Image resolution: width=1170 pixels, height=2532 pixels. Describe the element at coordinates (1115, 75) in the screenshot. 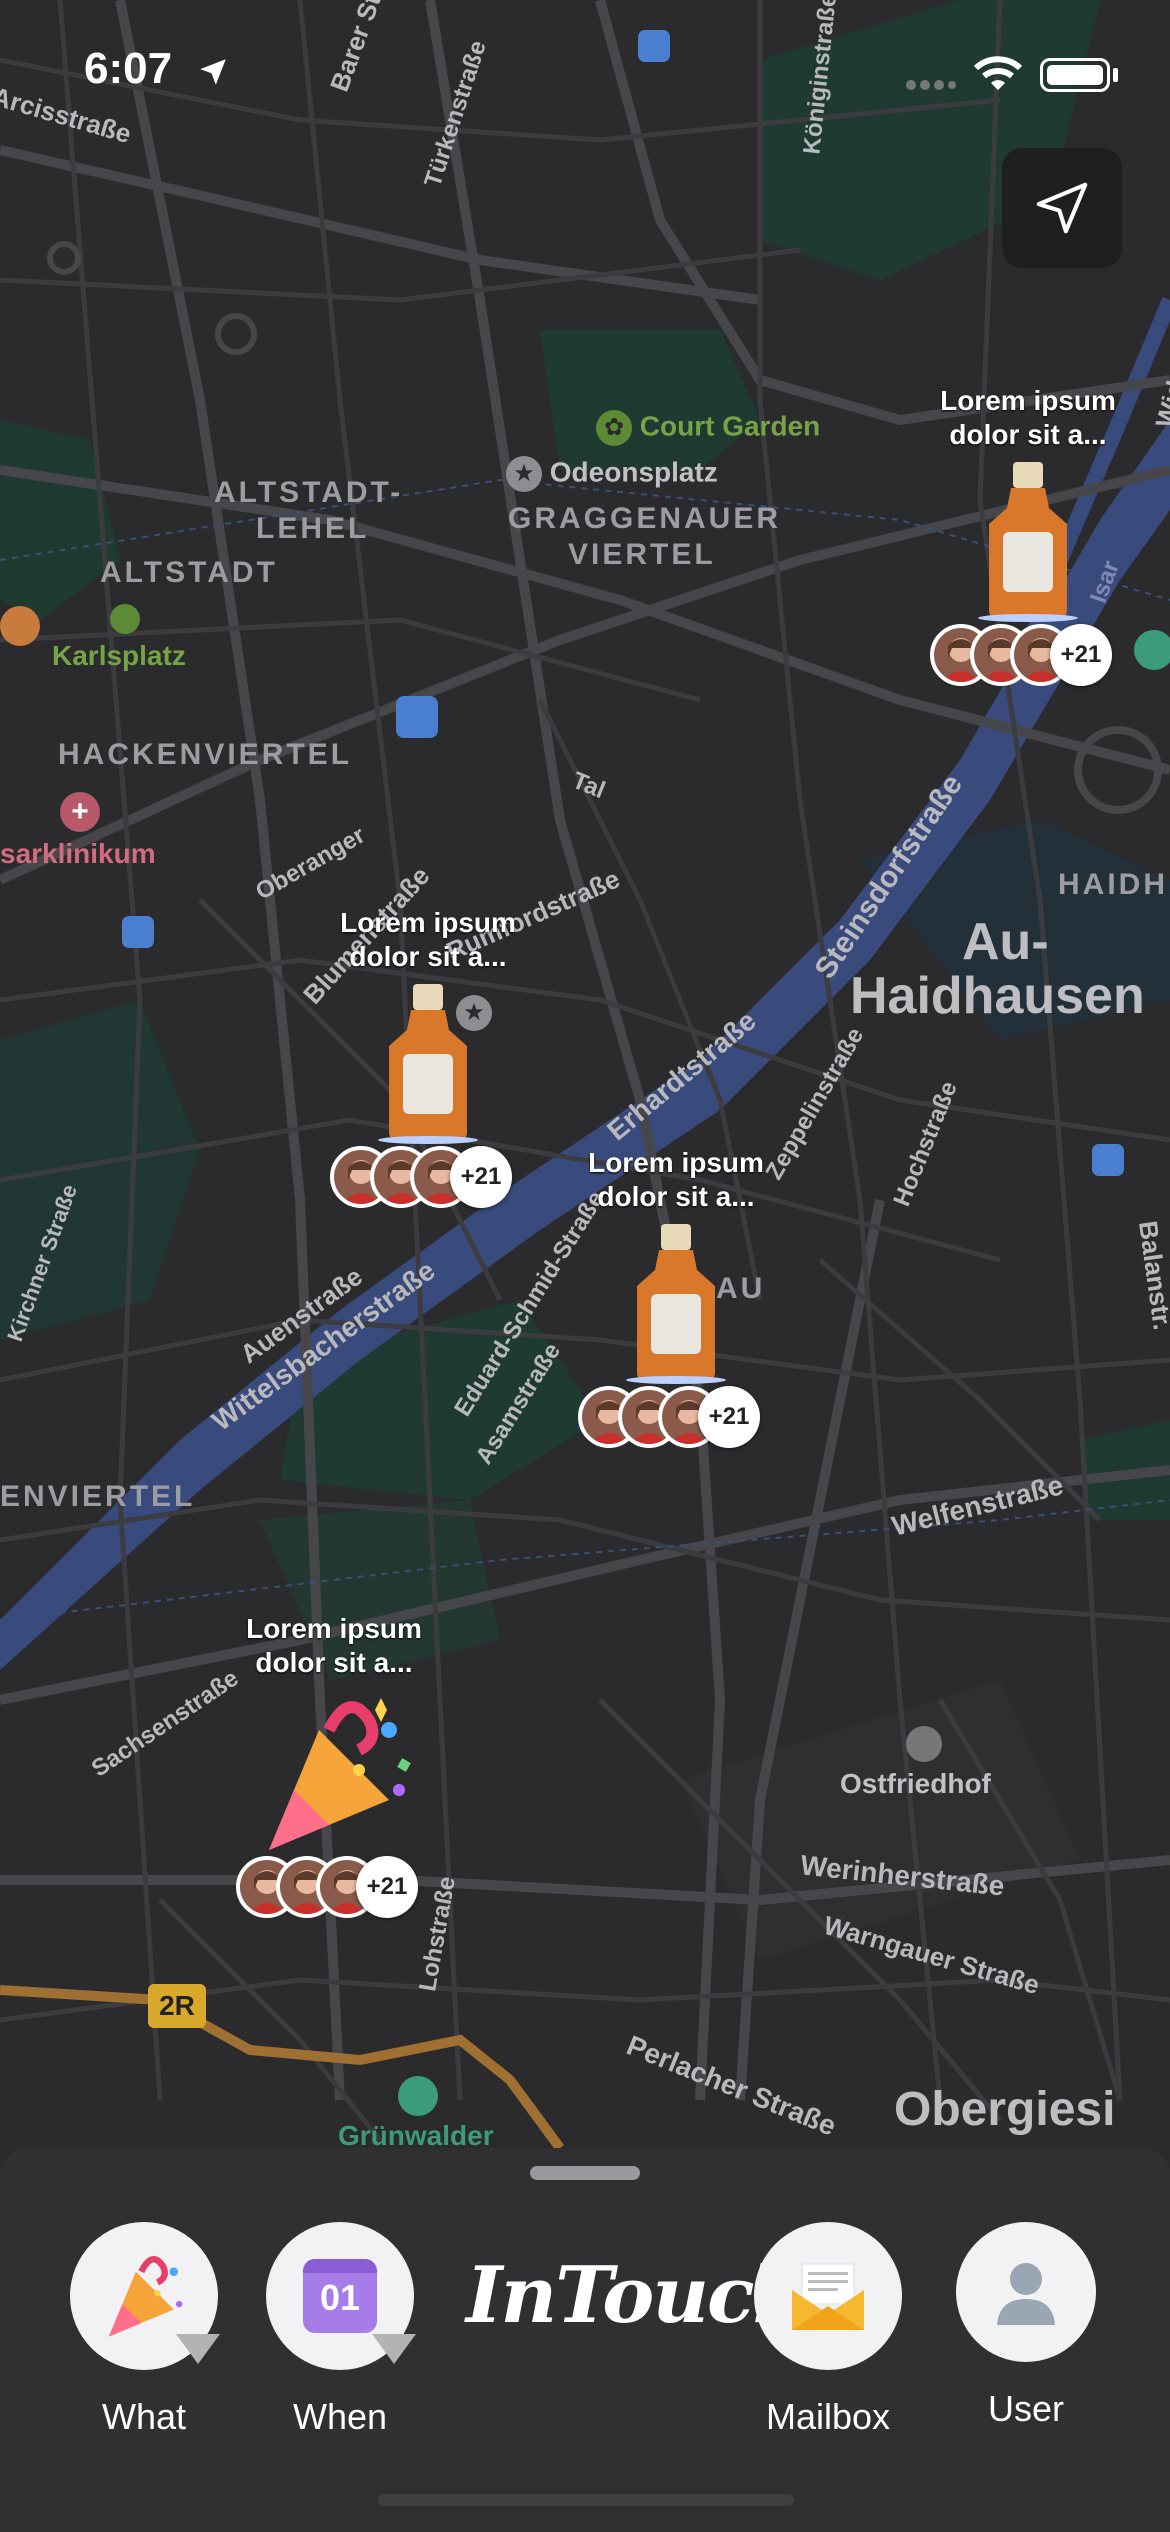

I see `battery-tip` at that location.